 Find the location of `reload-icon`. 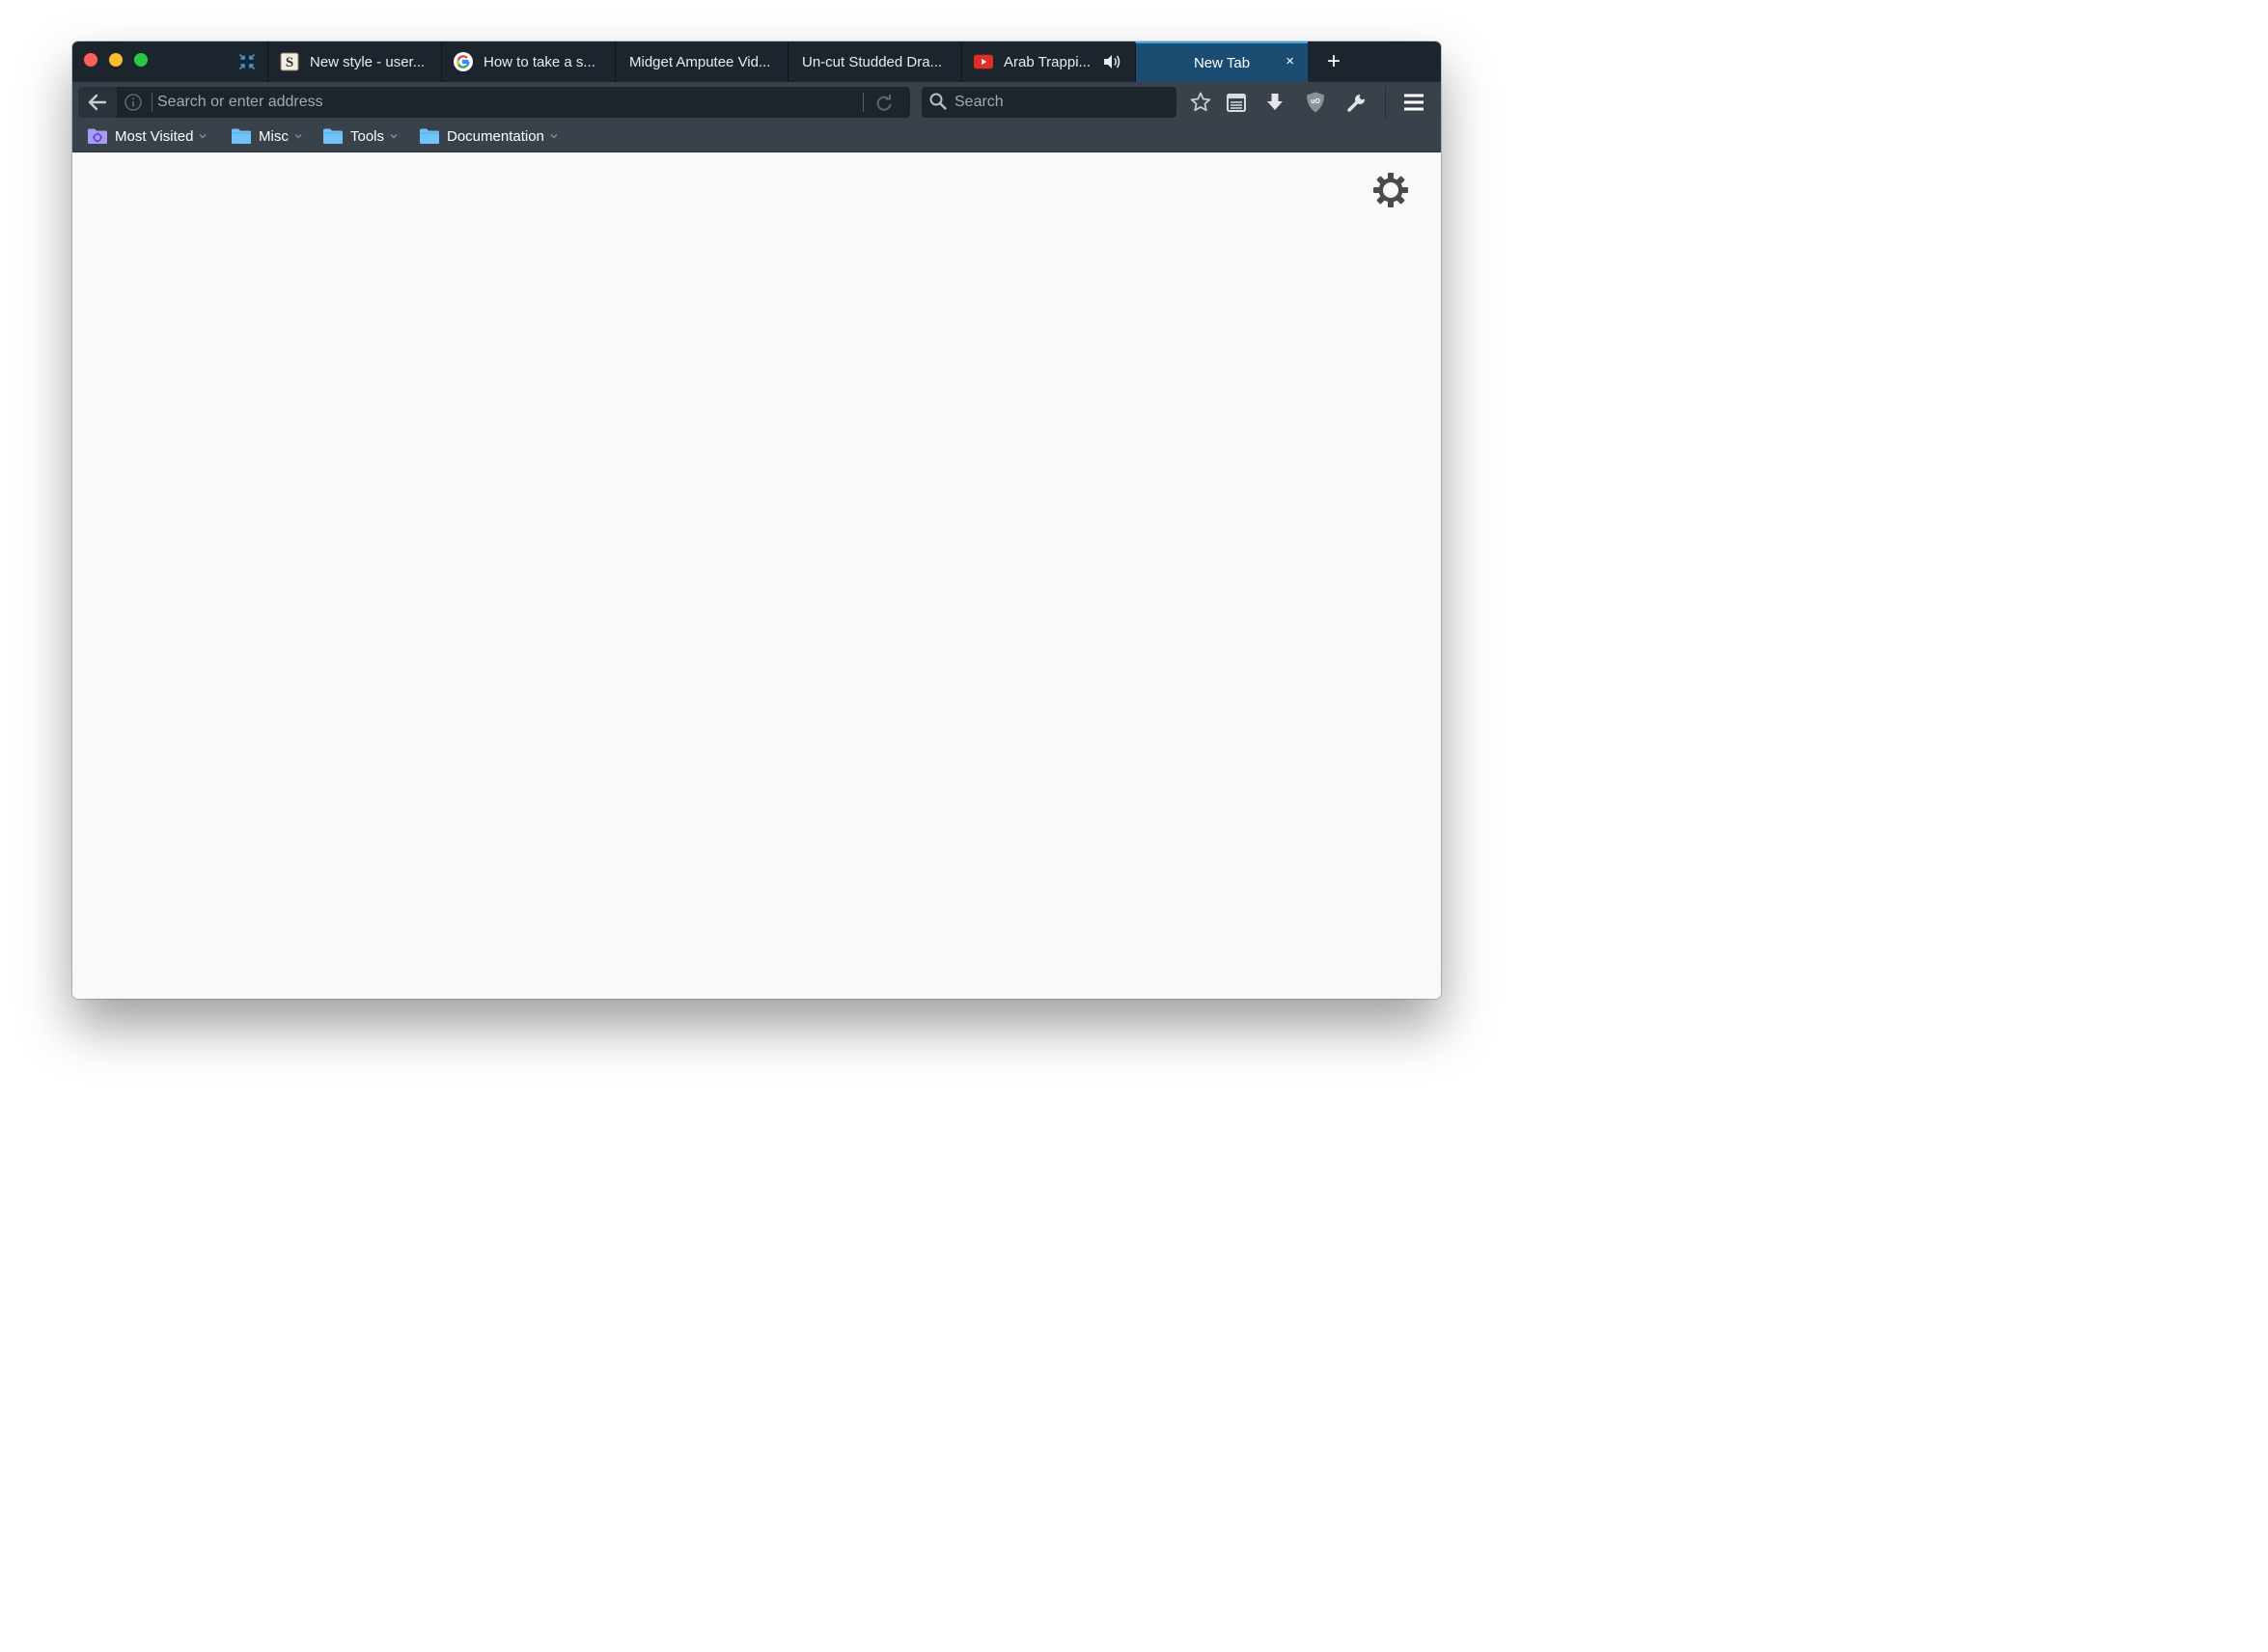

reload-icon is located at coordinates (884, 103).